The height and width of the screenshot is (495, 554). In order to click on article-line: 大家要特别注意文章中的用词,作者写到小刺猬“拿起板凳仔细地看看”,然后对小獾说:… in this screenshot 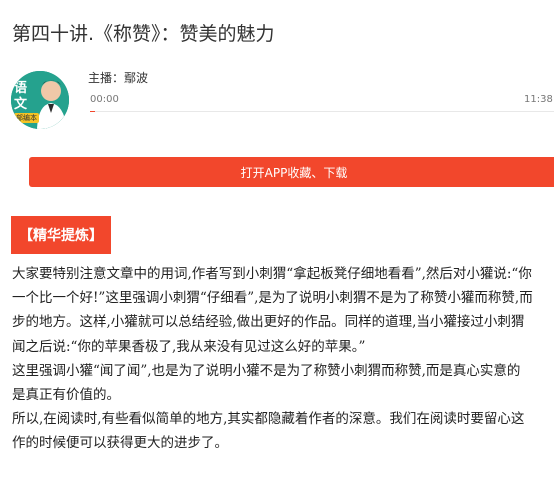, I will do `click(272, 274)`.